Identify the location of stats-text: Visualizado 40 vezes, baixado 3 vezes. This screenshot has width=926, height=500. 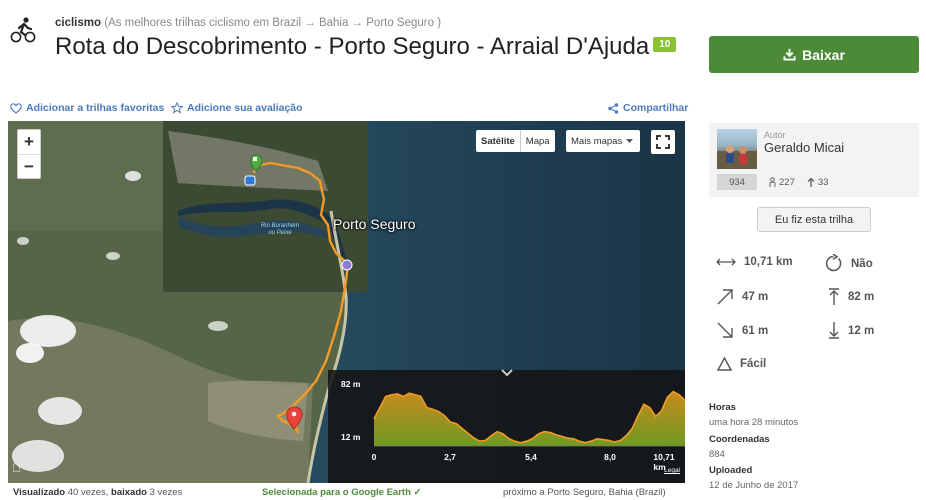
(98, 492).